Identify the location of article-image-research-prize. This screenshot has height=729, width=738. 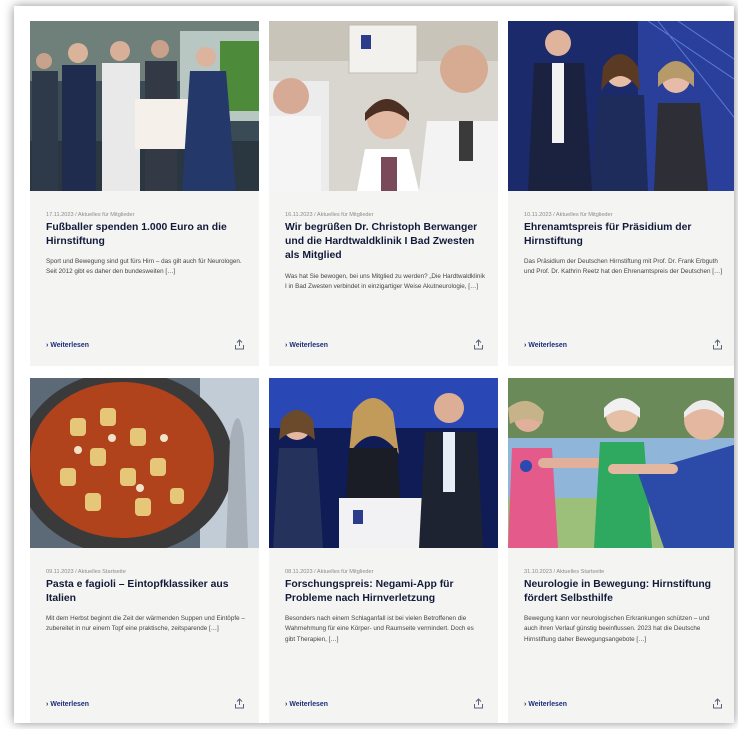
(383, 463).